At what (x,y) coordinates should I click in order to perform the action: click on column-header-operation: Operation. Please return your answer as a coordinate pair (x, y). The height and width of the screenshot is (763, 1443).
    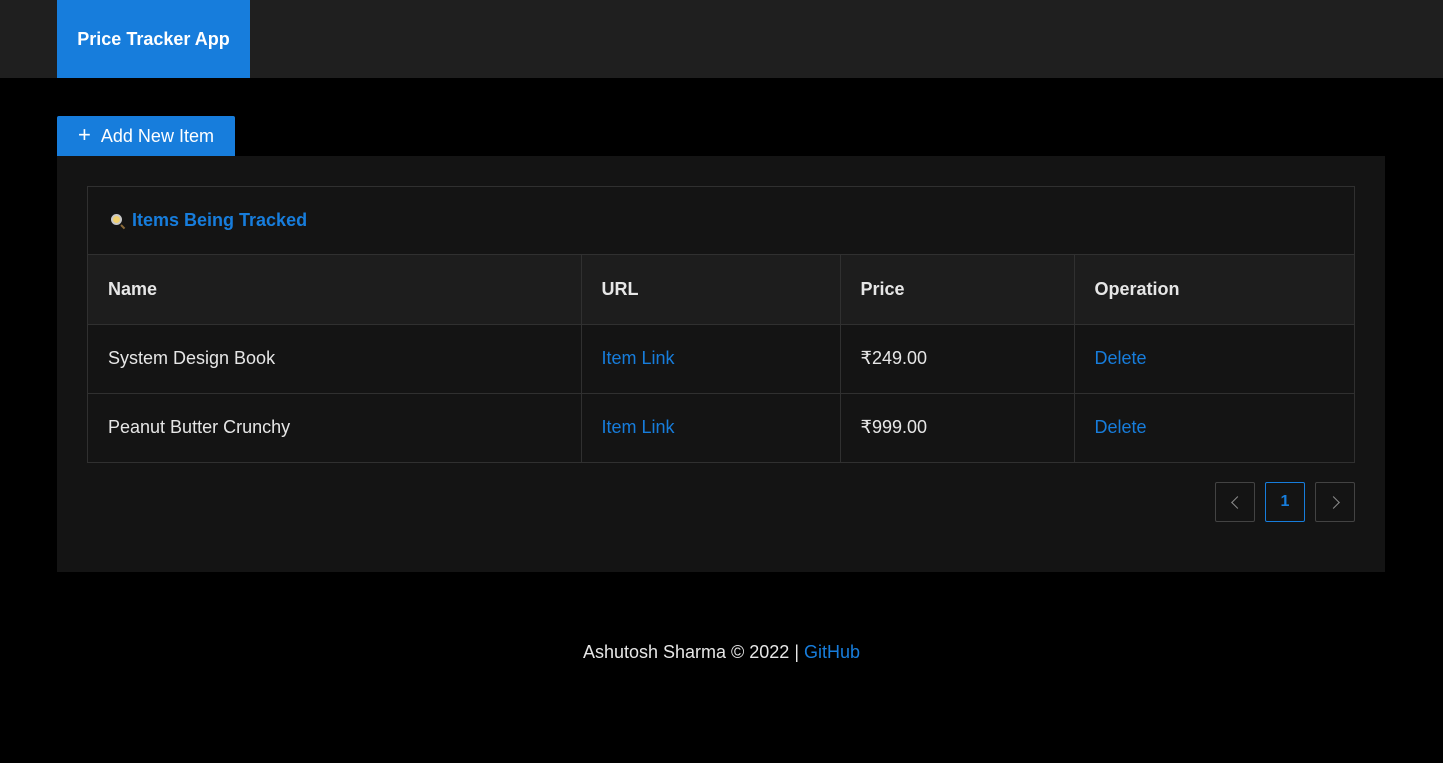
    Looking at the image, I should click on (1214, 290).